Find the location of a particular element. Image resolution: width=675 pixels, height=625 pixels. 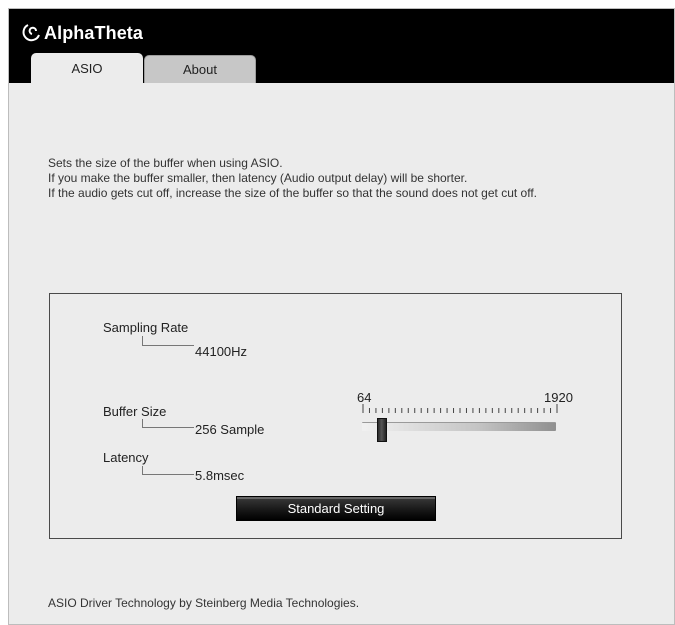

latency-value: 5.8msec is located at coordinates (220, 475).